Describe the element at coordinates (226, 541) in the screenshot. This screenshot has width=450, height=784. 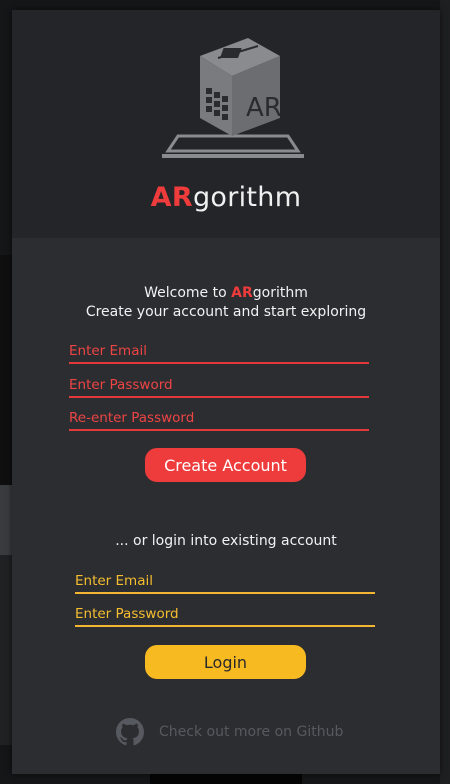
I see `login-prompt: ... or login into existing account` at that location.